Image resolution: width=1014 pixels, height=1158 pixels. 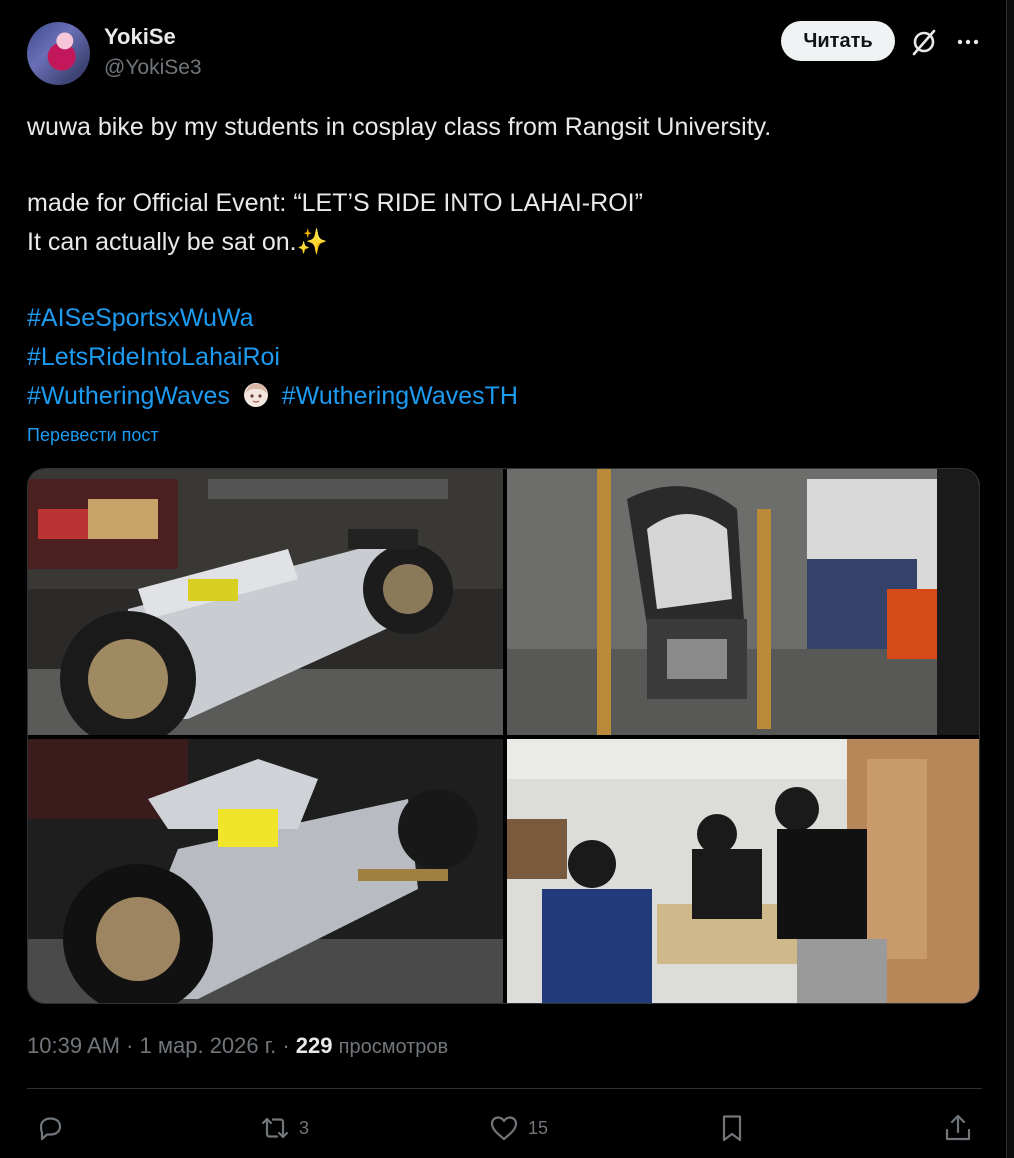 What do you see at coordinates (153, 357) in the screenshot?
I see `hashtag-link: #LetsRideIntoLahaiRoi` at bounding box center [153, 357].